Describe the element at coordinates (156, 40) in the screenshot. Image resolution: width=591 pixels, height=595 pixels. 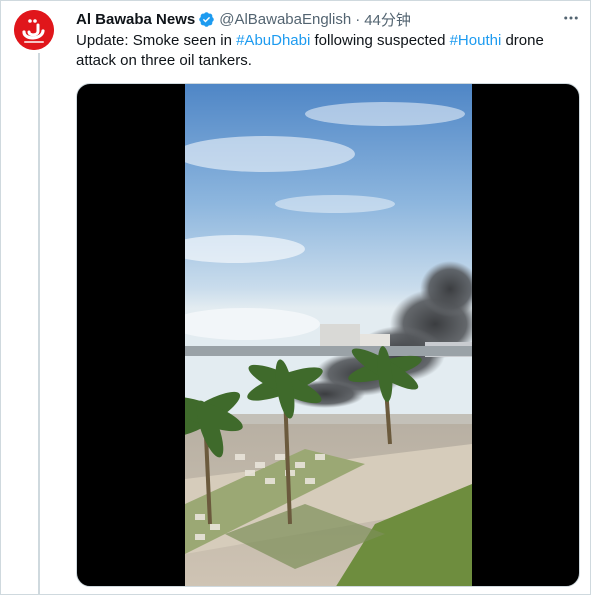
I see `tweet-text-part: Update: Smoke seen in` at that location.